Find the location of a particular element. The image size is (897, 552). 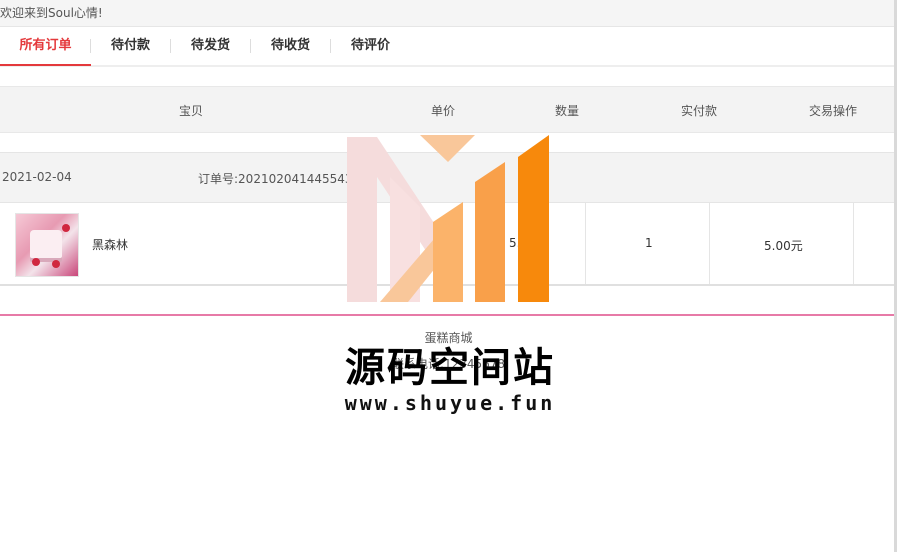

paid-amount: 5.00元 is located at coordinates (783, 246).